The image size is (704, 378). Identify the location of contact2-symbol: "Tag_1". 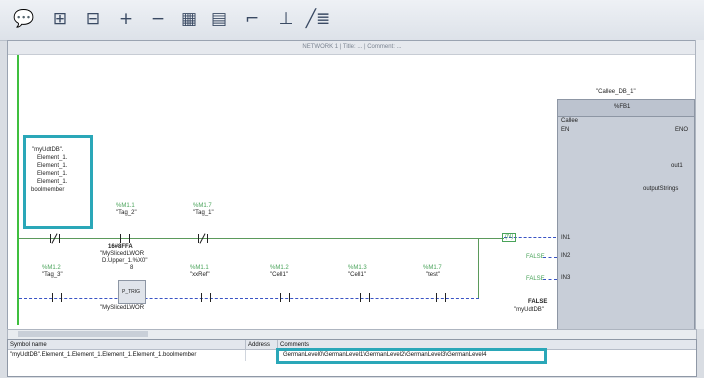
(203, 213).